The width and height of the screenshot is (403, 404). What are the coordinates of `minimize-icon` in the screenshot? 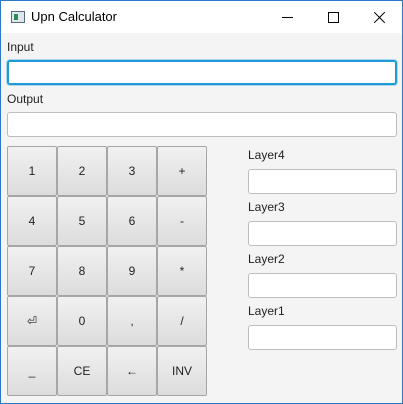 It's located at (287, 17).